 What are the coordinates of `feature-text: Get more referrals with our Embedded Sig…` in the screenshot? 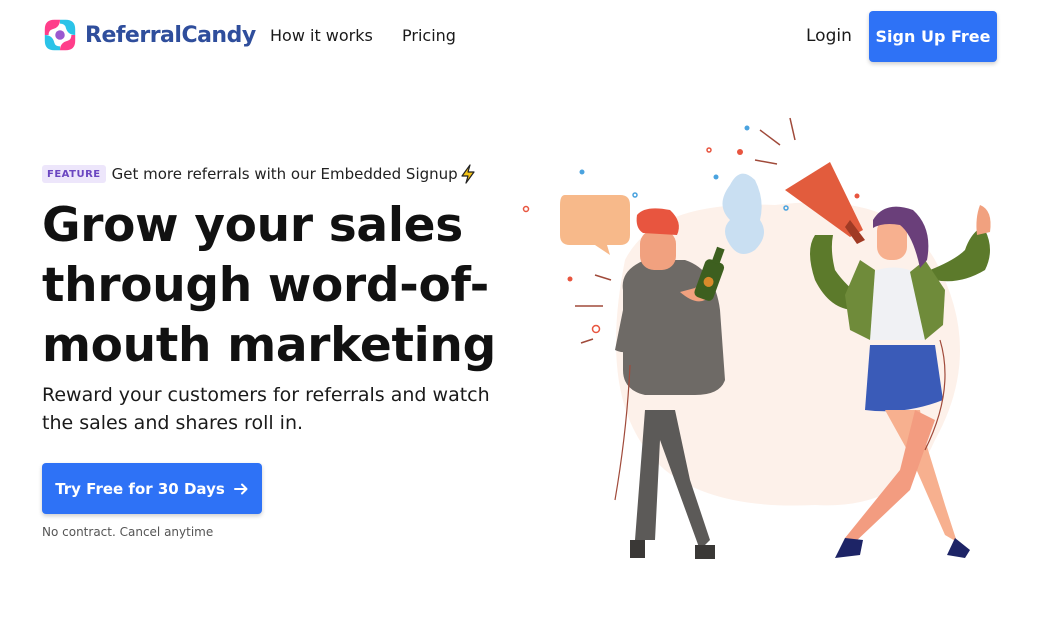 It's located at (284, 174).